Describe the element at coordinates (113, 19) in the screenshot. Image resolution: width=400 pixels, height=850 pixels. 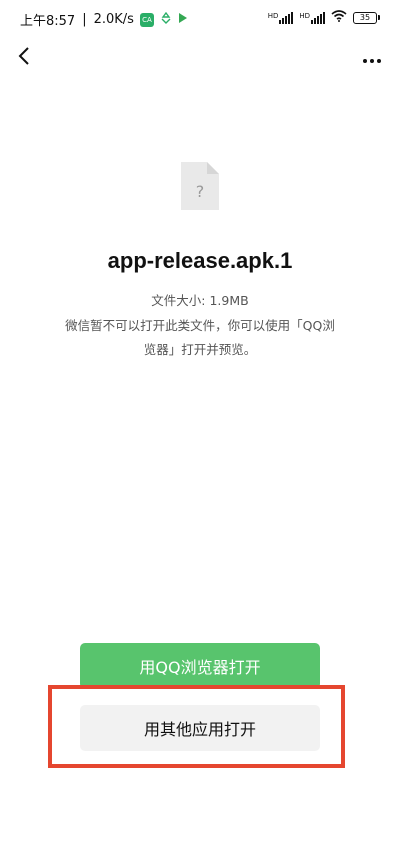
I see `status-speed: 2.0K/s` at that location.